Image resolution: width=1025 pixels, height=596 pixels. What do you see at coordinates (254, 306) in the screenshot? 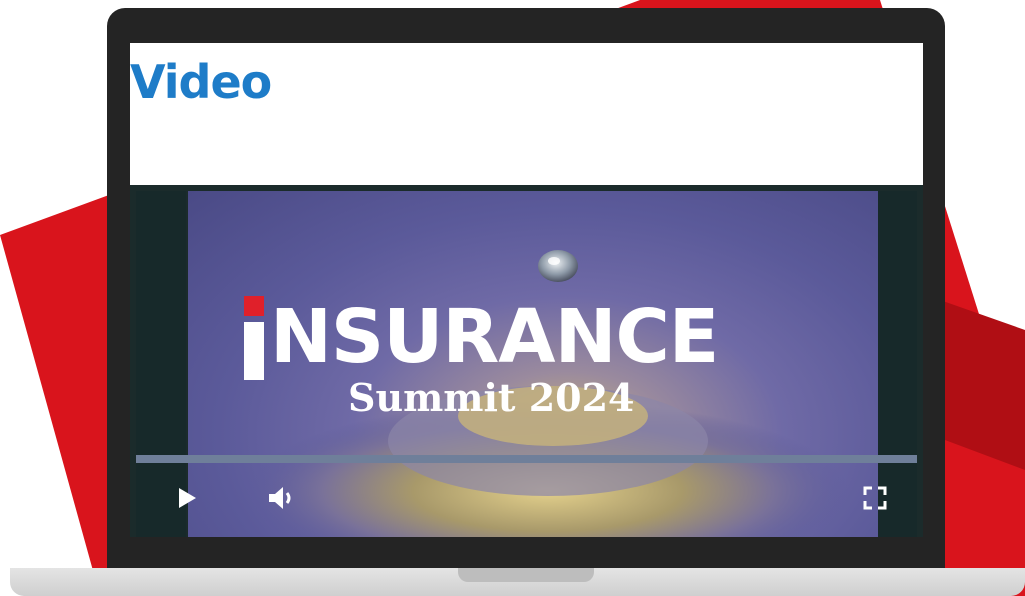
I see `logo-red-square` at bounding box center [254, 306].